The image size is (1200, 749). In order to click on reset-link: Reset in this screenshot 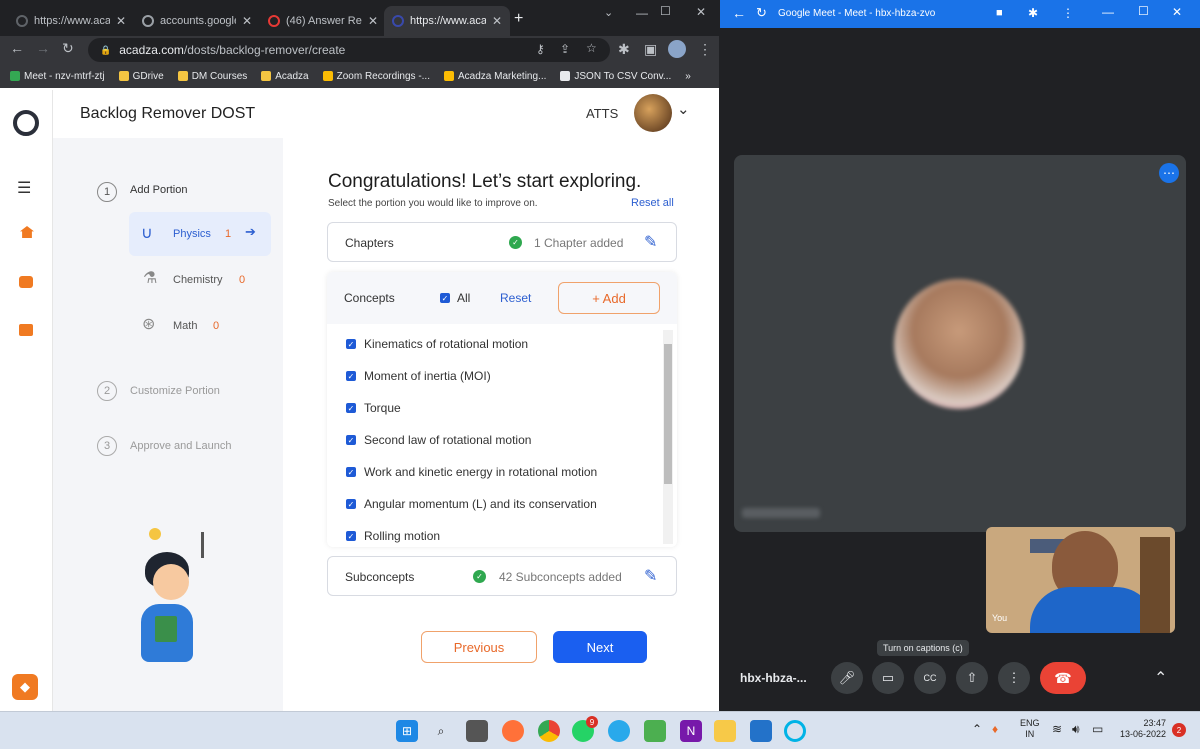, I will do `click(515, 298)`.